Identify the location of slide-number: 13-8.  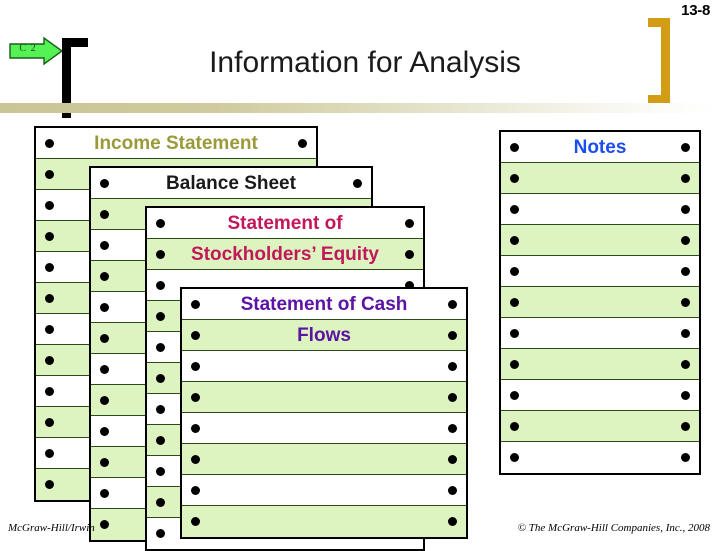
(695, 10).